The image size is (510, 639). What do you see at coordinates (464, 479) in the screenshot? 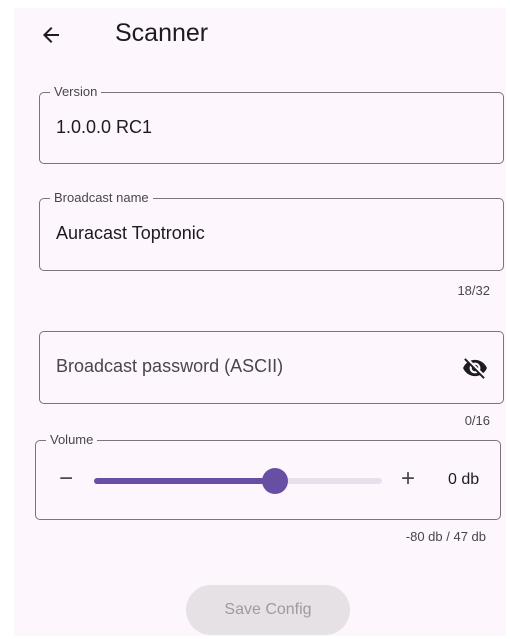
I see `volume-value: 0 db` at bounding box center [464, 479].